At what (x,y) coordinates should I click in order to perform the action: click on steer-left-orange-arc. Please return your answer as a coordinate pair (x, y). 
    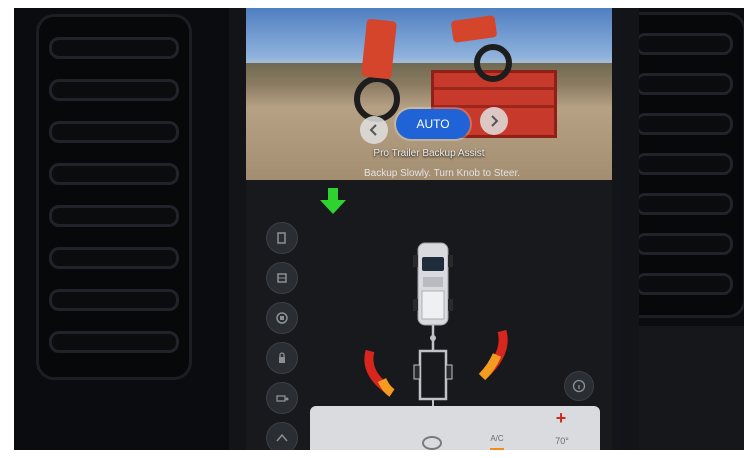
    Looking at the image, I should click on (386, 387).